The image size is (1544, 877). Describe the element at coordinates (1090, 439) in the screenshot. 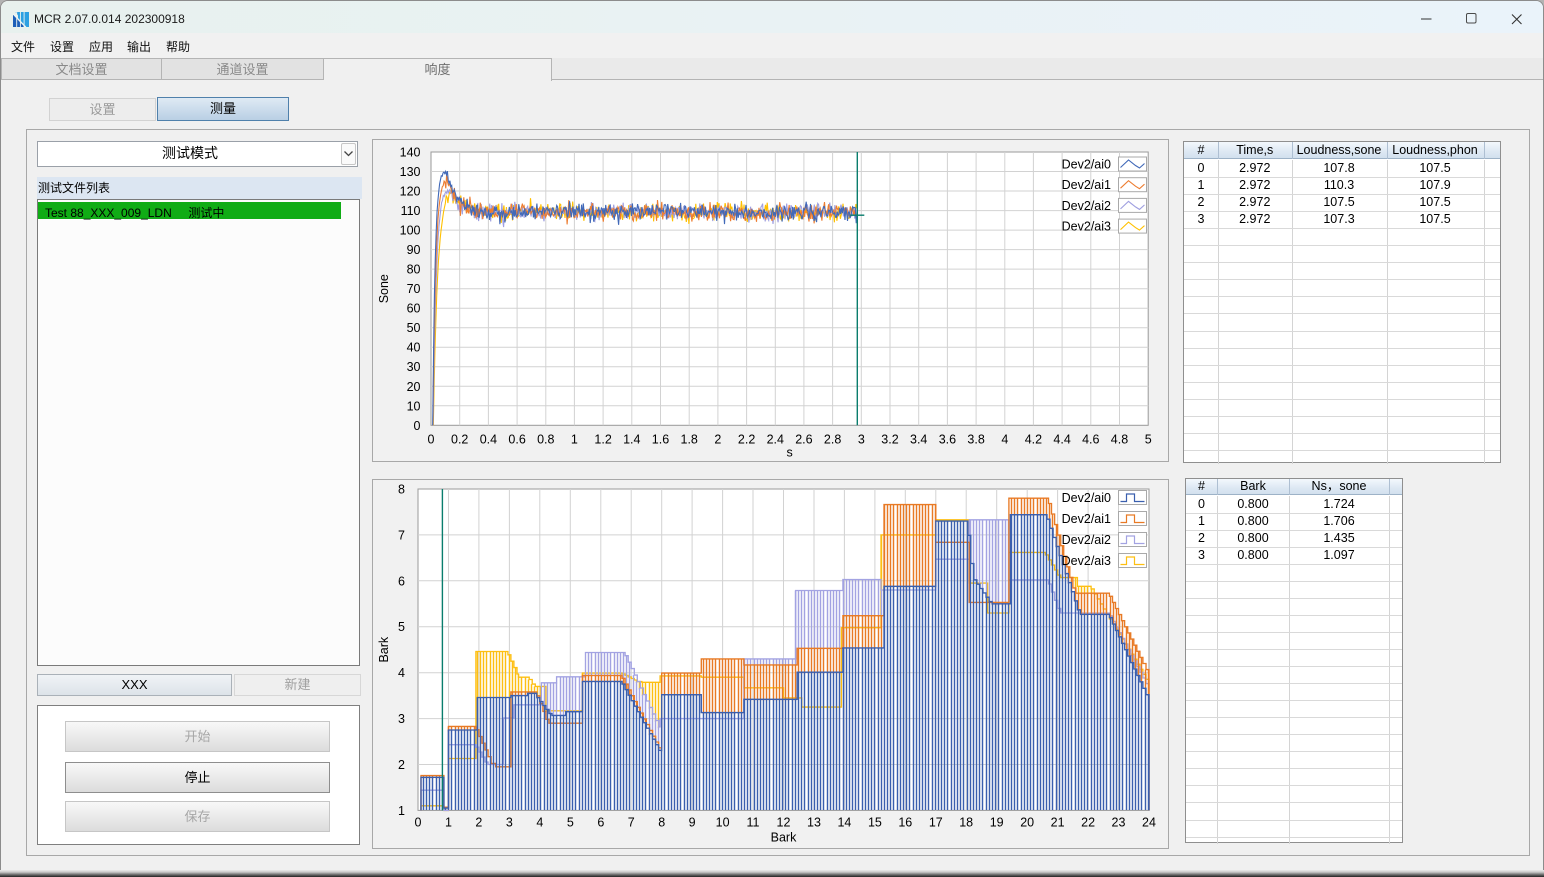

I see `svg-text: 4.6` at that location.